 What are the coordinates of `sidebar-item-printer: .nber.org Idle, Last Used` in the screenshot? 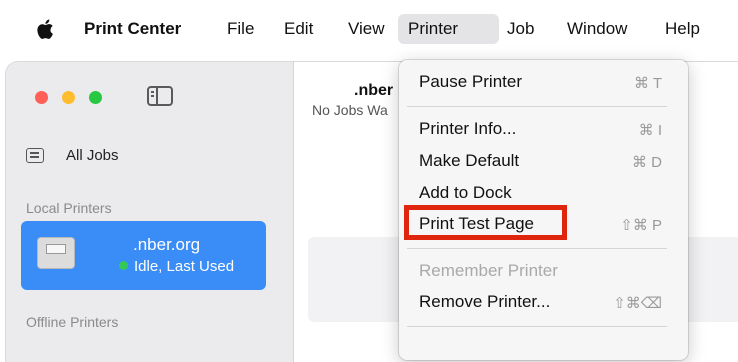 It's located at (143, 255).